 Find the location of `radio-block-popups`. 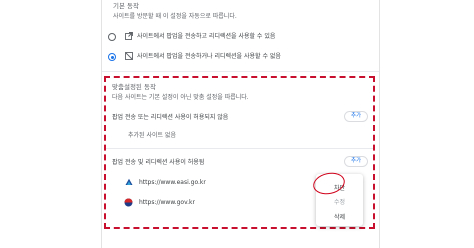

radio-block-popups is located at coordinates (112, 57).